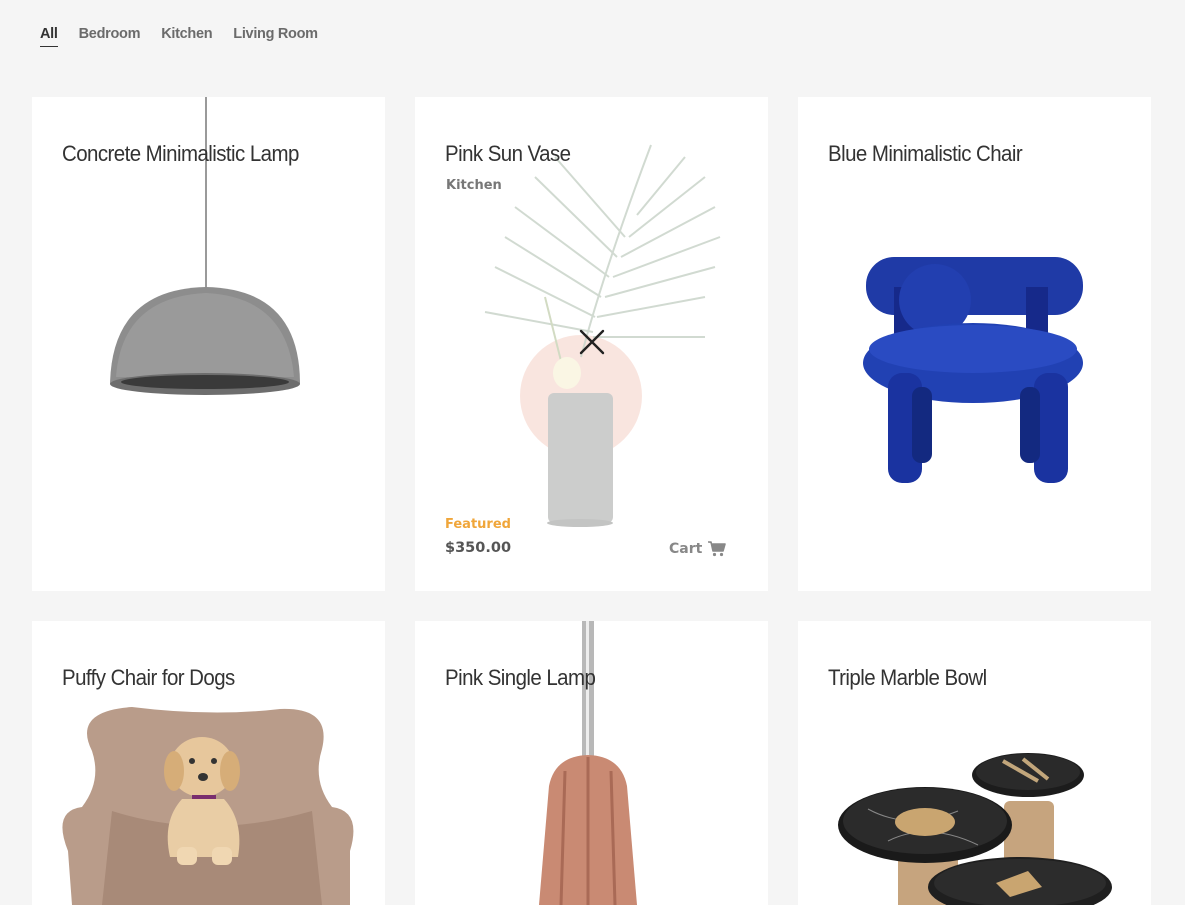 Image resolution: width=1185 pixels, height=905 pixels. Describe the element at coordinates (478, 524) in the screenshot. I see `featured-badge: Featured` at that location.